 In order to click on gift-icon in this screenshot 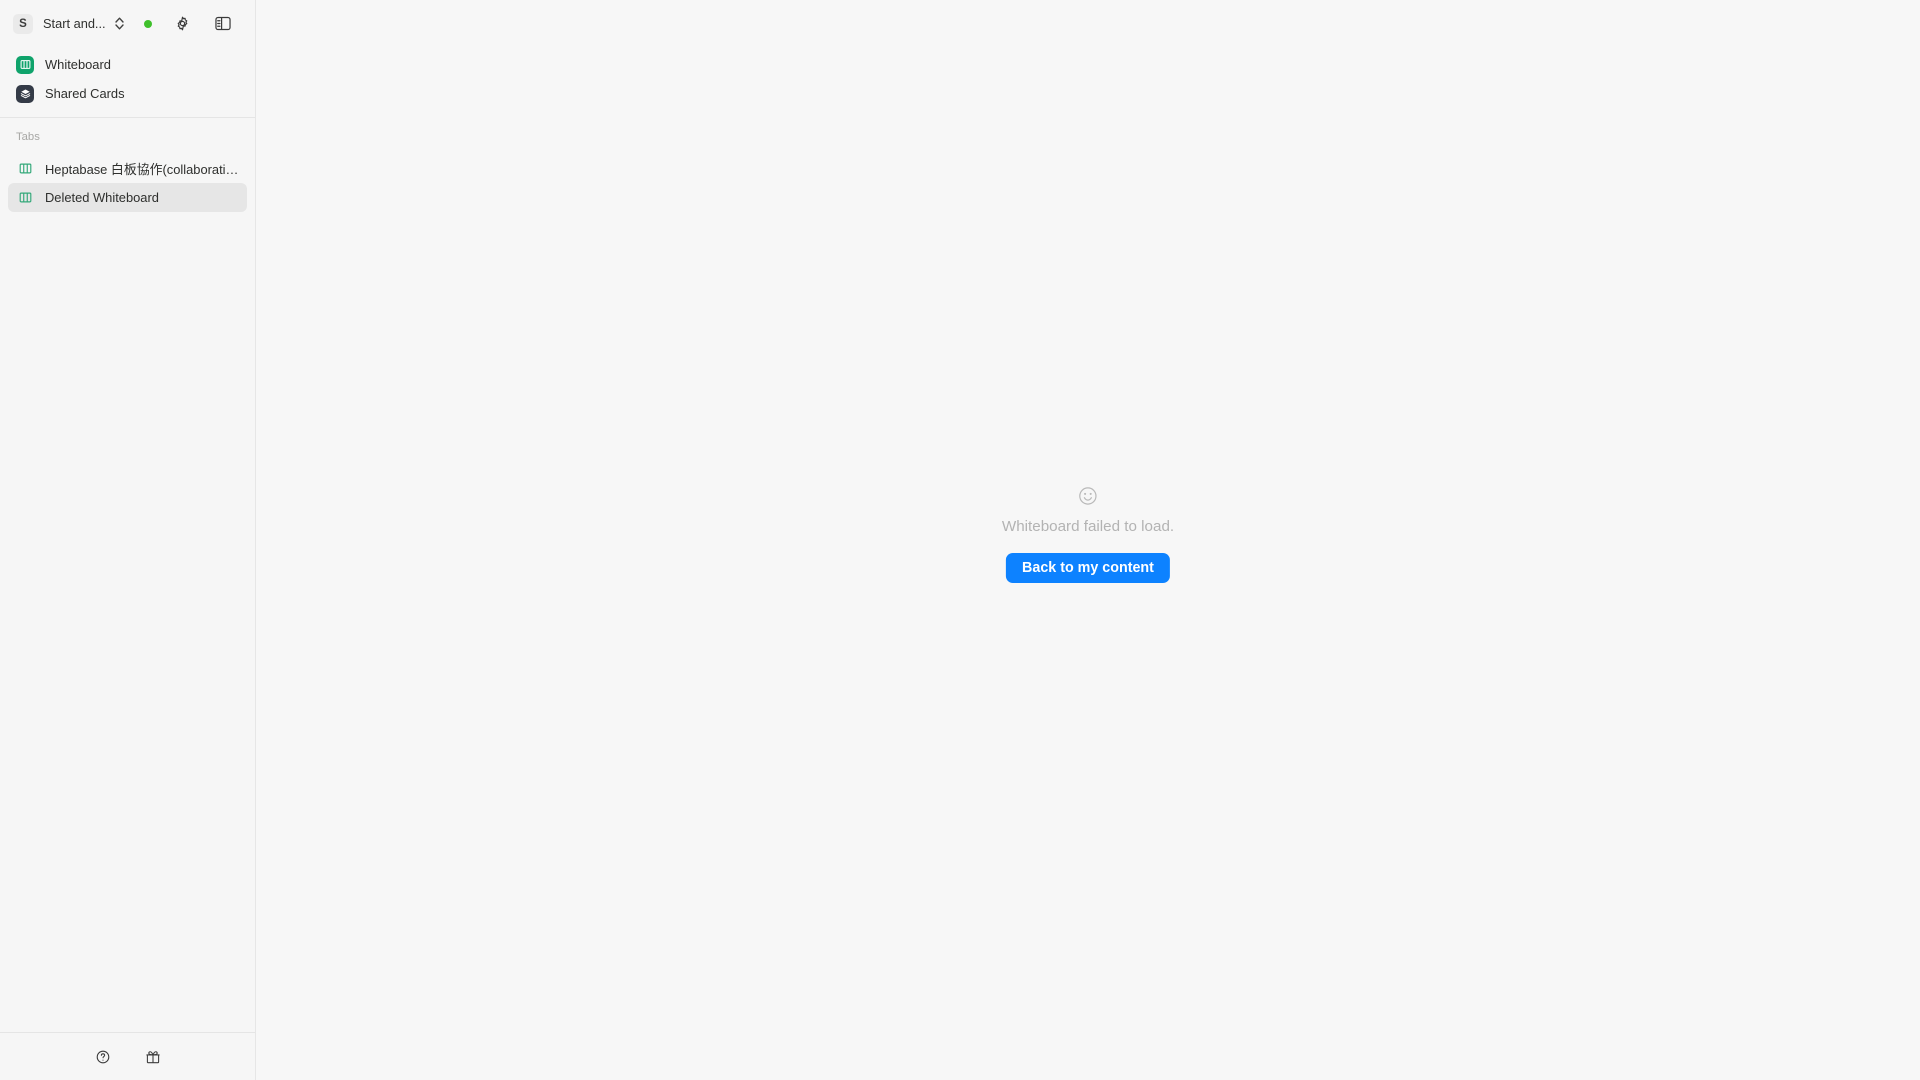, I will do `click(153, 1057)`.